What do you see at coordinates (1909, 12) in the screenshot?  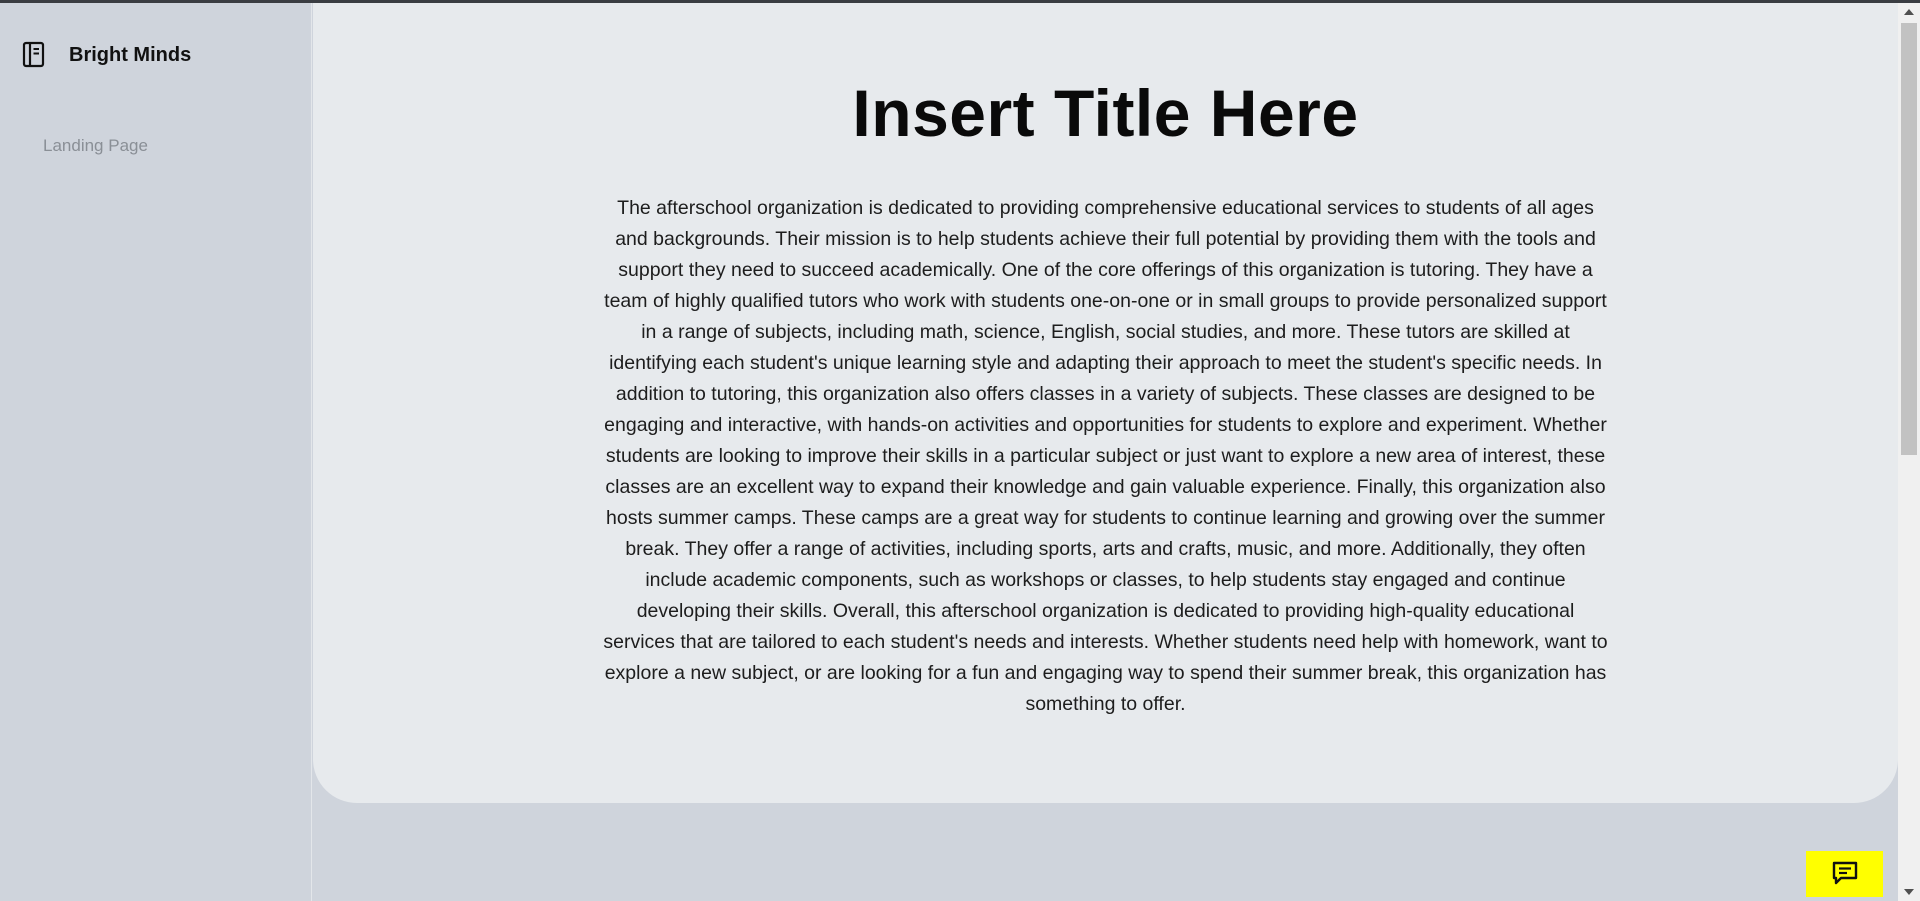 I see `scroll-up-arrow-icon` at bounding box center [1909, 12].